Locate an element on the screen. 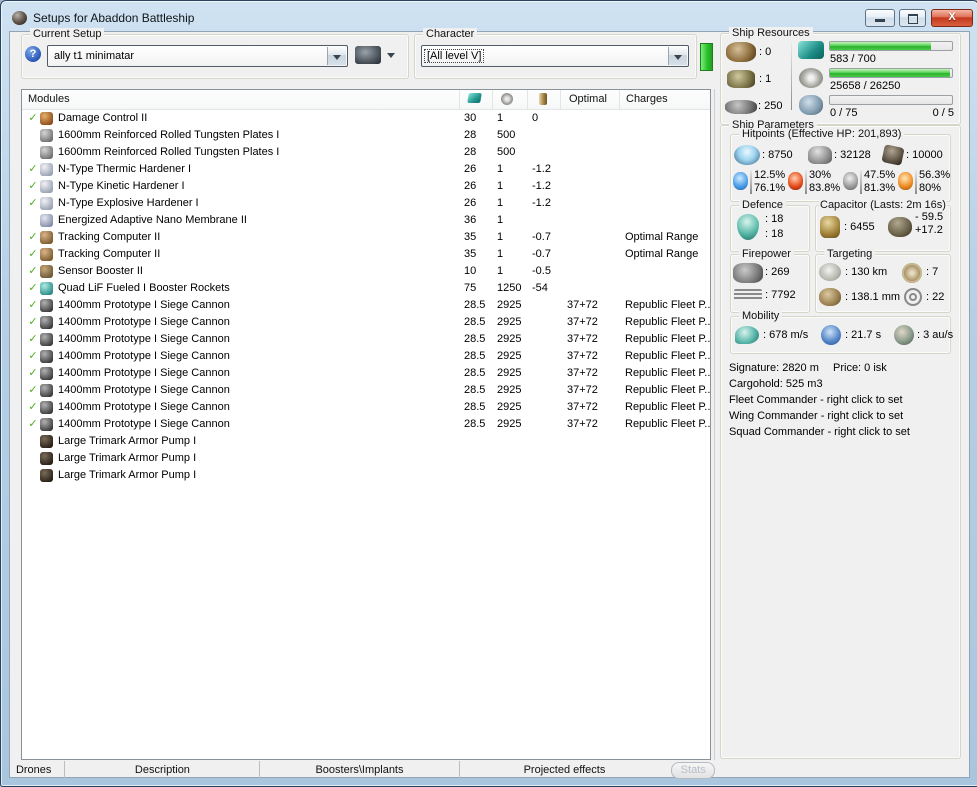  powergrid-bar-fill is located at coordinates (890, 73).